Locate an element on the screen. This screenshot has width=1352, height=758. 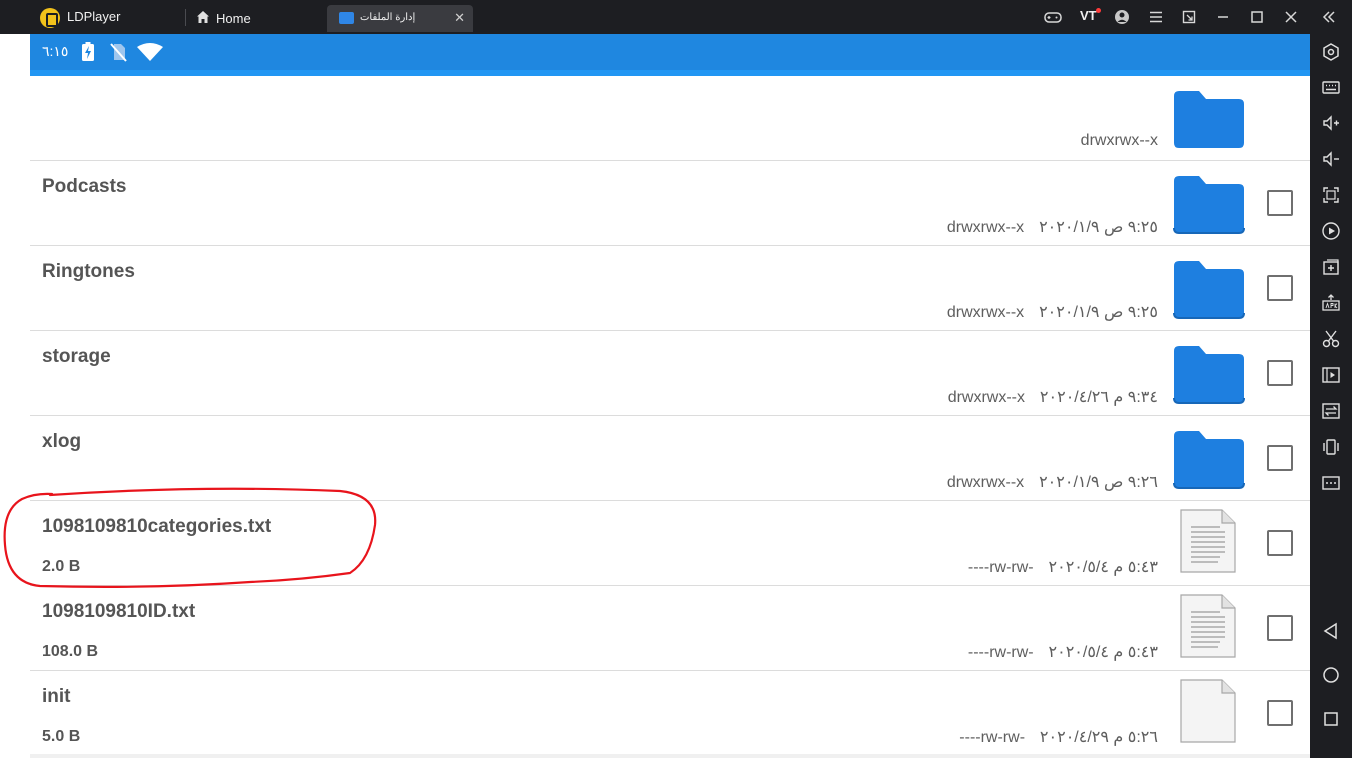
shake-icon is located at coordinates (1331, 447).